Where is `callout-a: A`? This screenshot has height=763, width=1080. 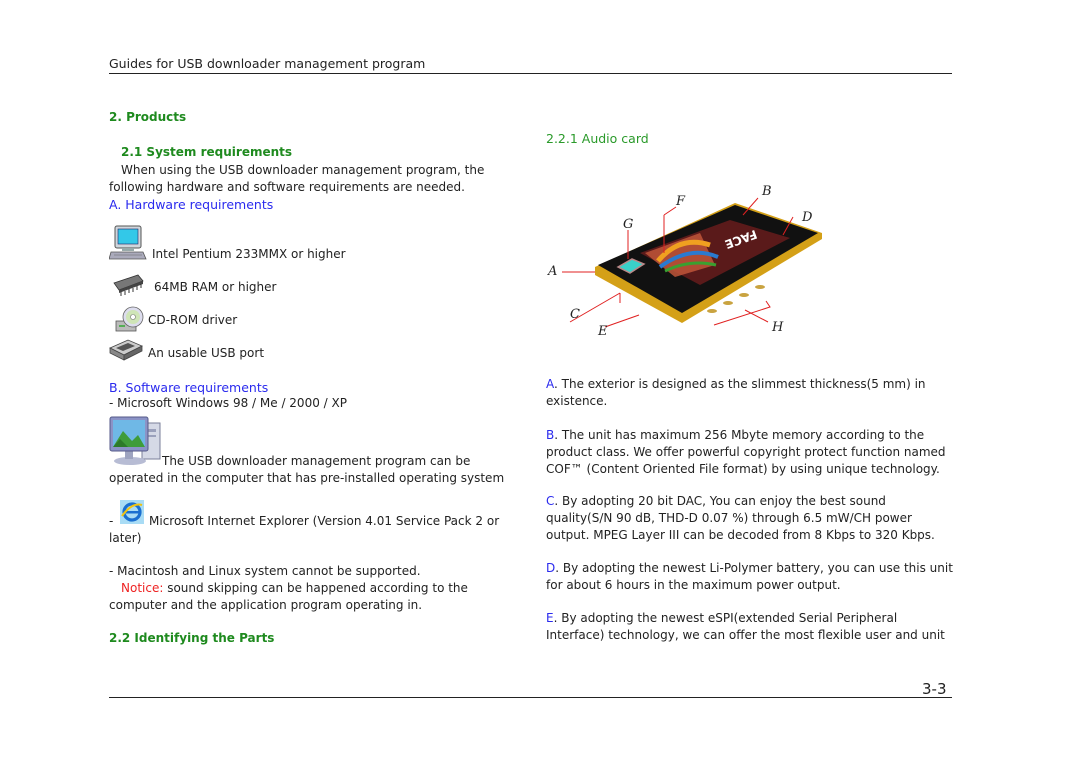 callout-a: A is located at coordinates (552, 271).